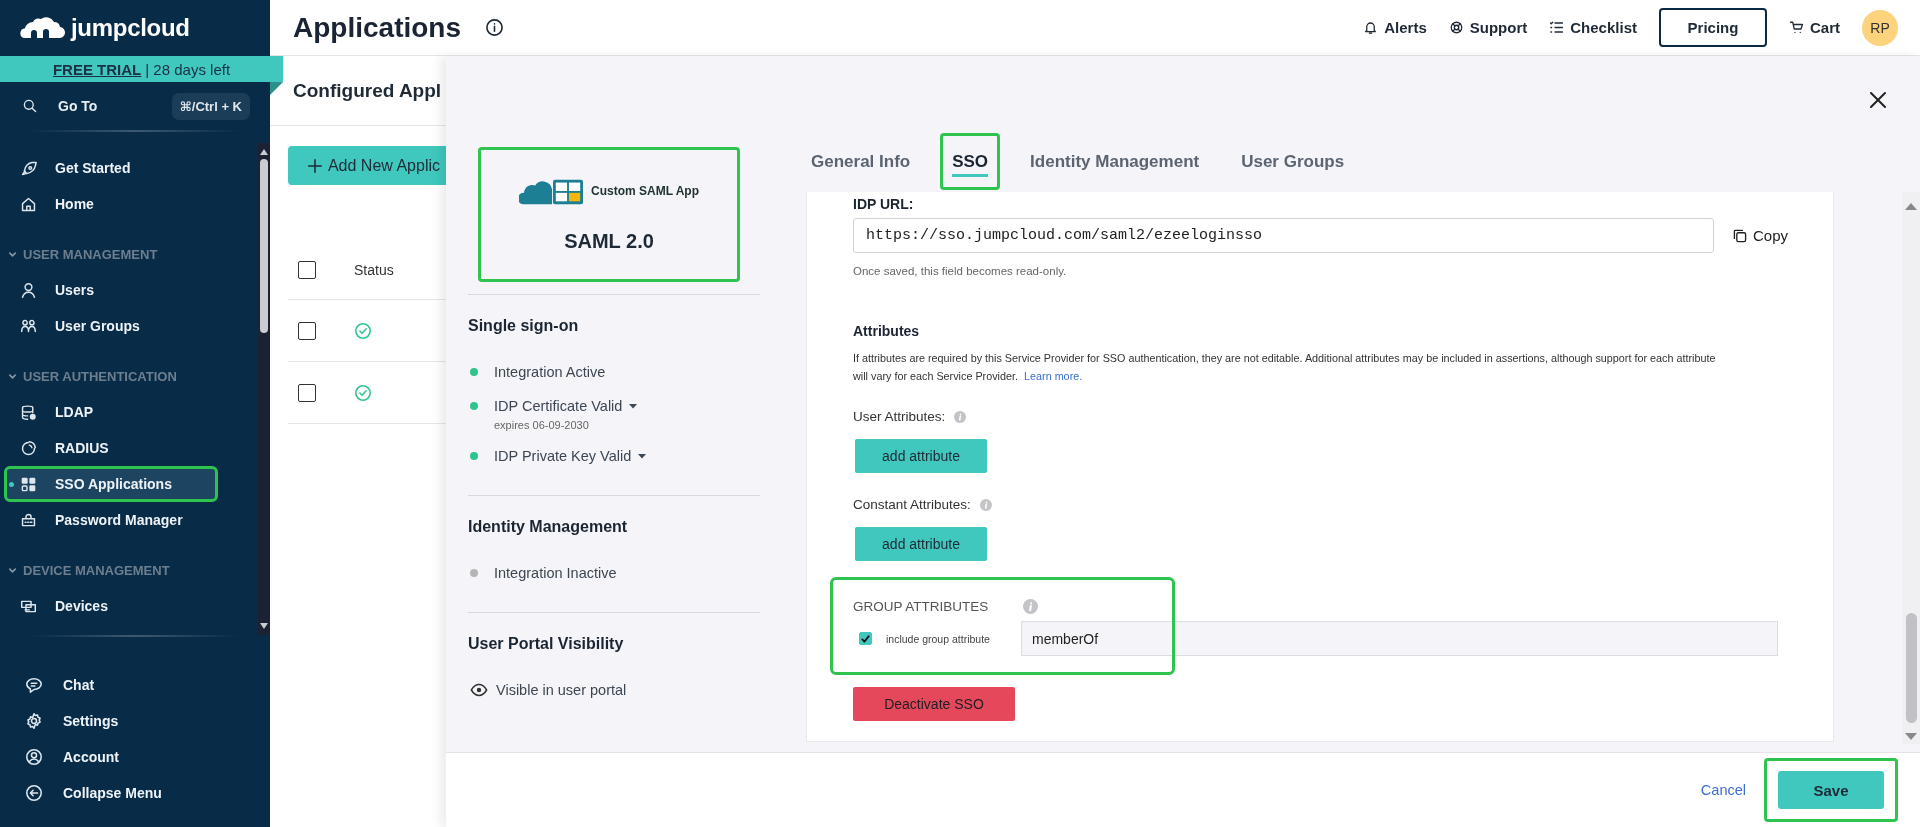 The width and height of the screenshot is (1920, 827). What do you see at coordinates (1285, 367) in the screenshot?
I see `attributes-description: If attributes are required by this Service Provider for SSO authentication, they are not editable. Additional attributes may be included in assertions, although support for each attribute will vary for each Service Provider. Learn more.` at bounding box center [1285, 367].